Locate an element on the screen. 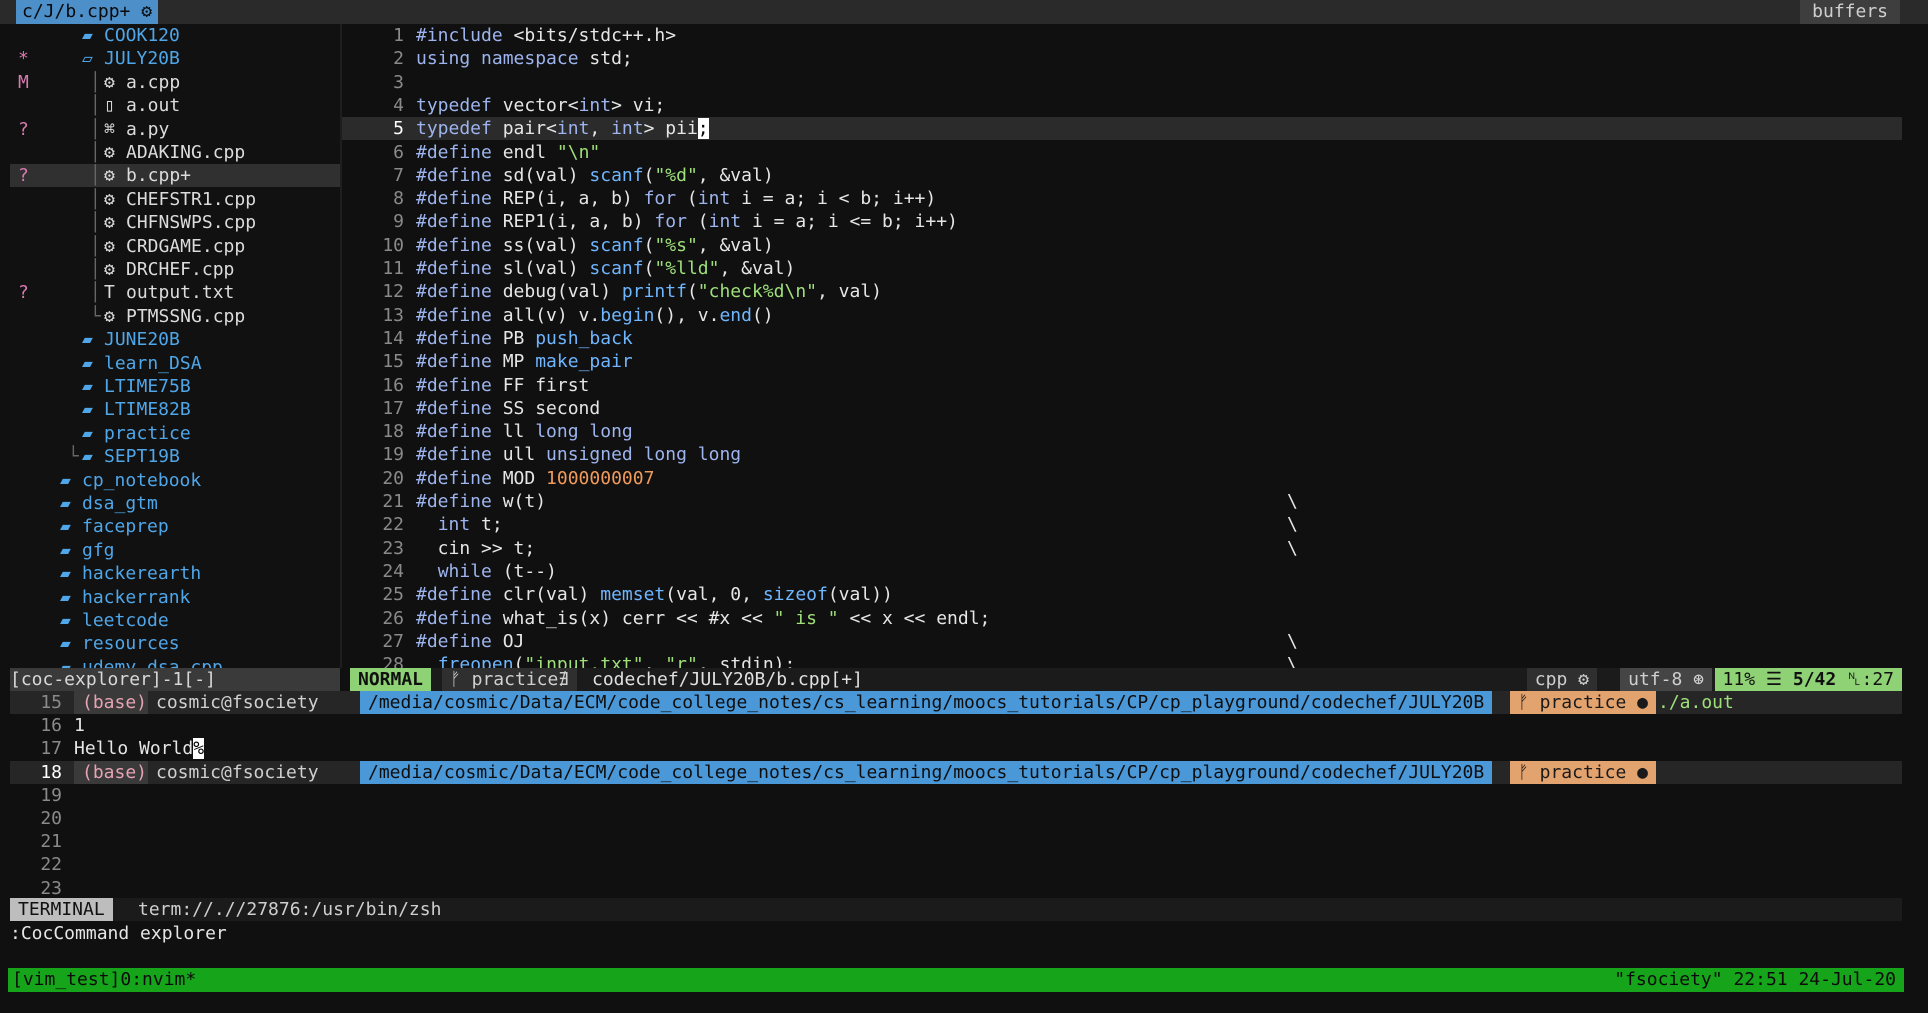 Image resolution: width=1928 pixels, height=1013 pixels. terminal-line: 23 is located at coordinates (956, 886).